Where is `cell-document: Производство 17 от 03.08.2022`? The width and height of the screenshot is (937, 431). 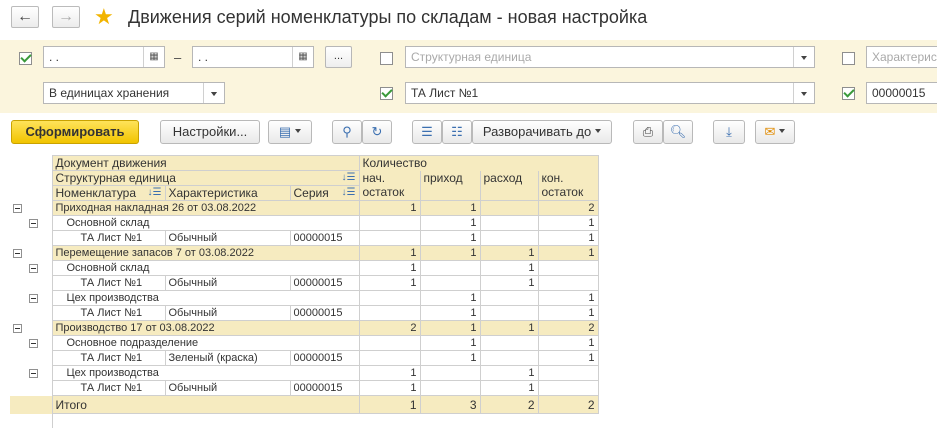
cell-document: Производство 17 от 03.08.2022 is located at coordinates (205, 328).